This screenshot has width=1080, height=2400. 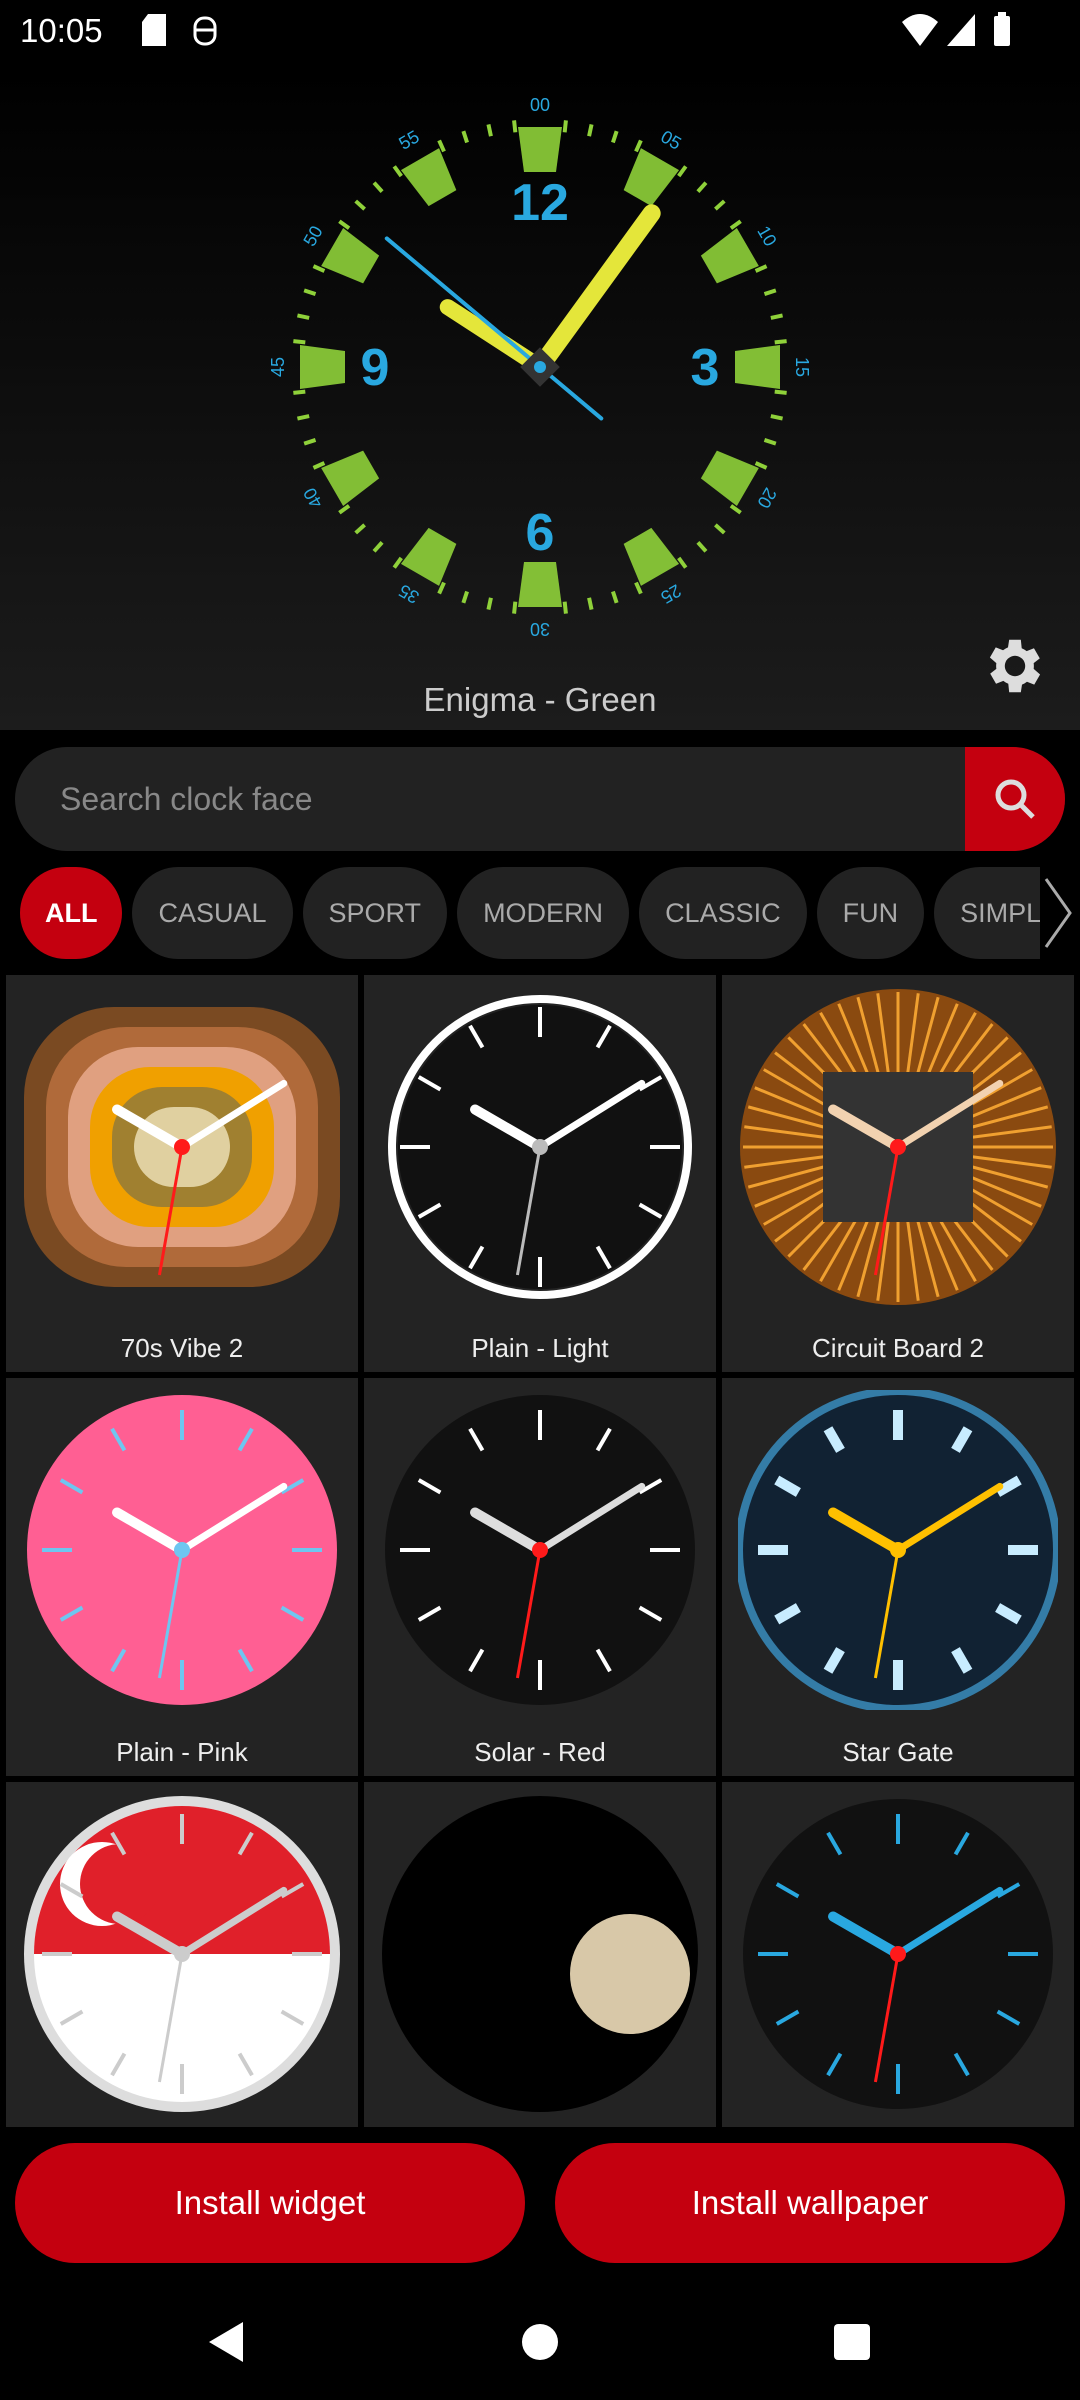 What do you see at coordinates (205, 31) in the screenshot?
I see `android-debug-icon` at bounding box center [205, 31].